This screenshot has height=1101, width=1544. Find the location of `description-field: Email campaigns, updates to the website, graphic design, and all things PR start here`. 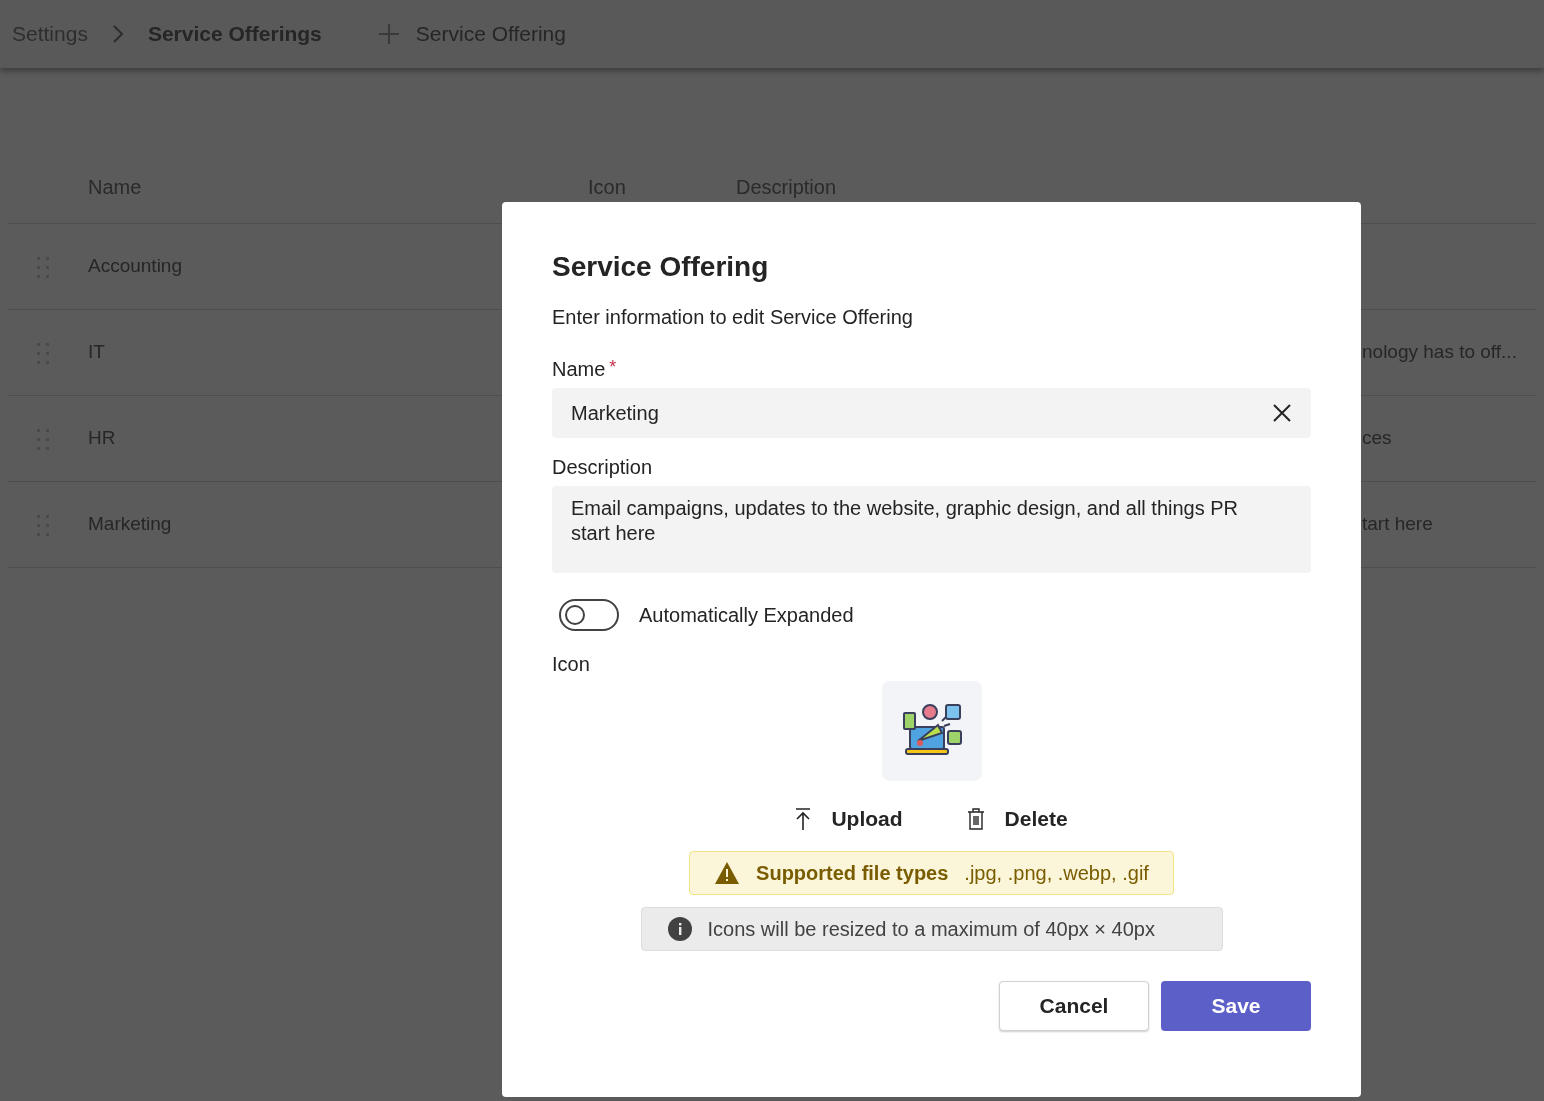

description-field: Email campaigns, updates to the website, graphic design, and all things PR start here is located at coordinates (931, 529).